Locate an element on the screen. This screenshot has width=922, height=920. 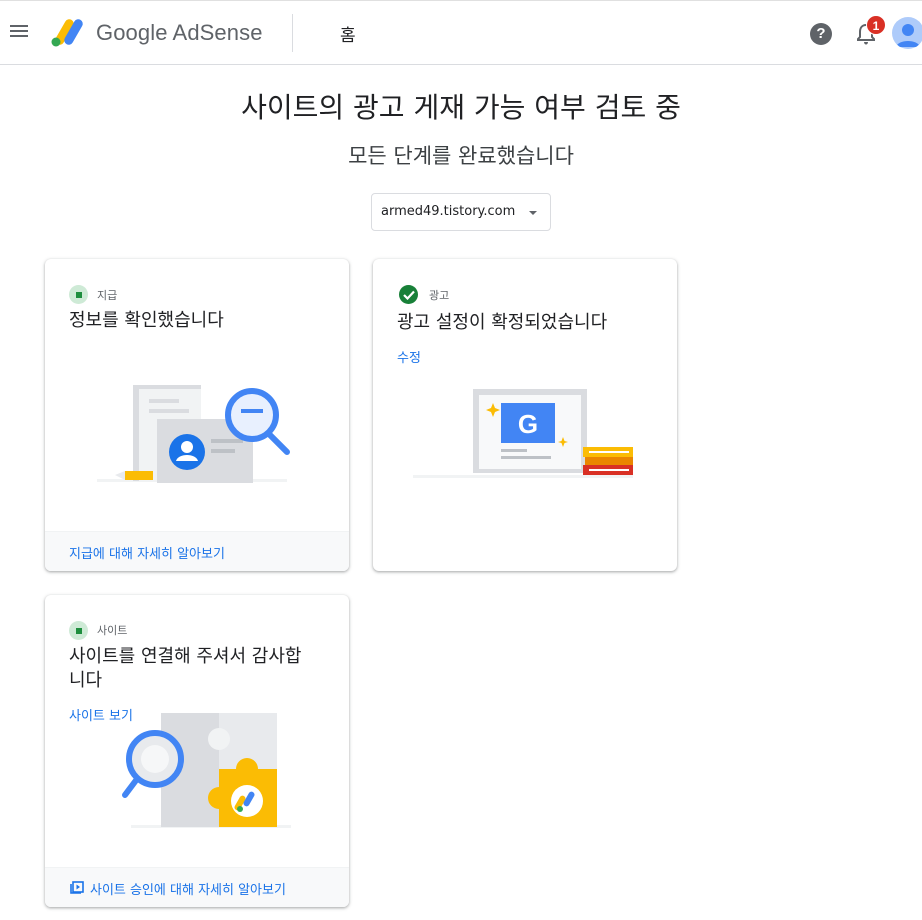
site-selector-dropdown: armed49.tistory.com is located at coordinates (461, 212).